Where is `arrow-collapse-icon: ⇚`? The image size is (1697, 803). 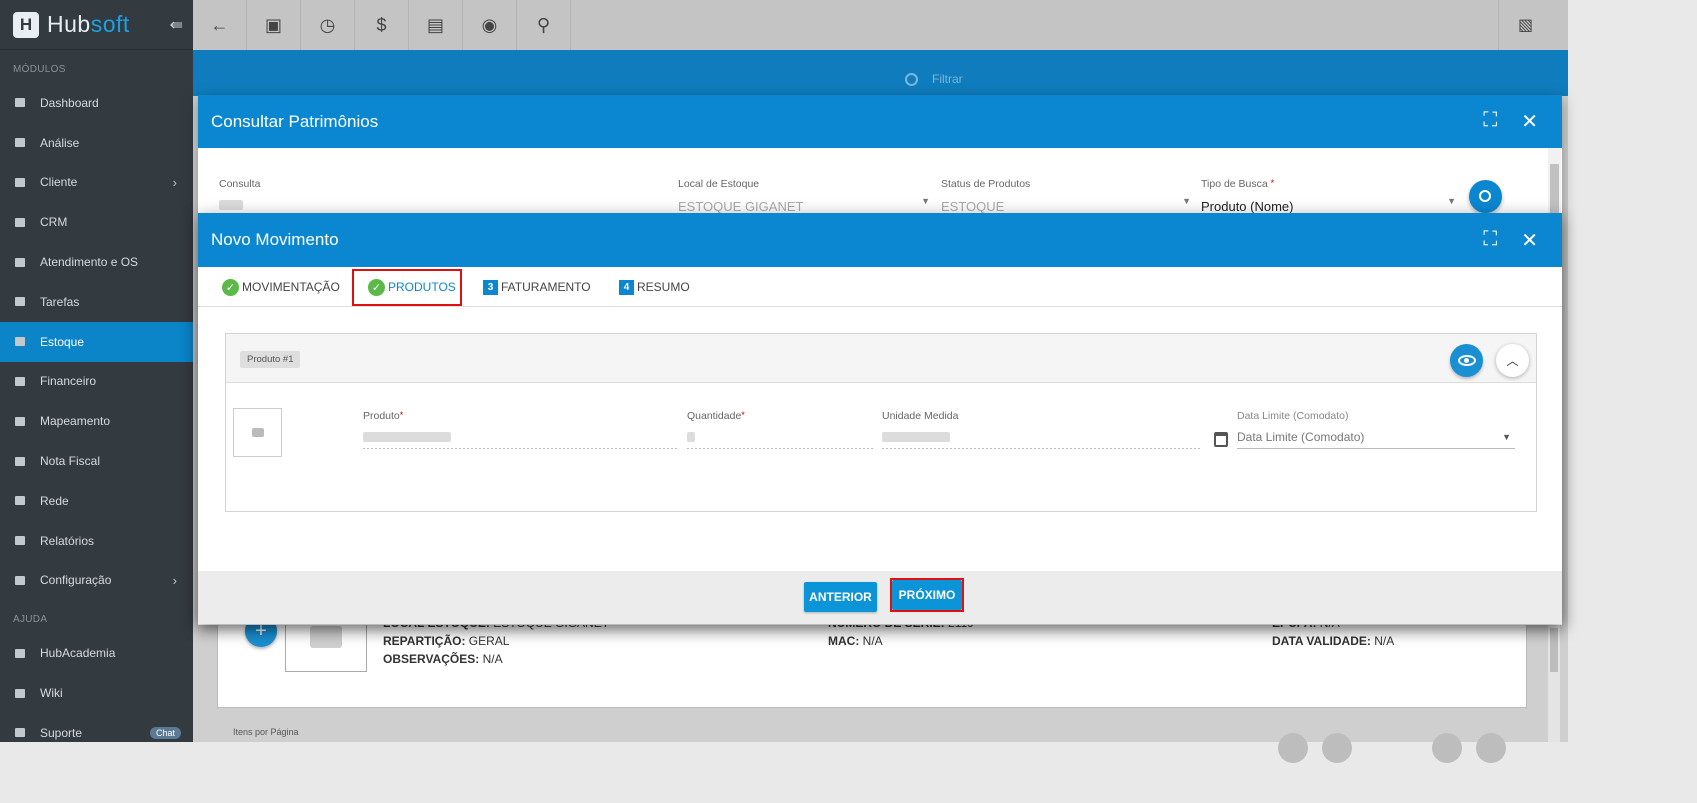
arrow-collapse-icon: ⇚ is located at coordinates (176, 25).